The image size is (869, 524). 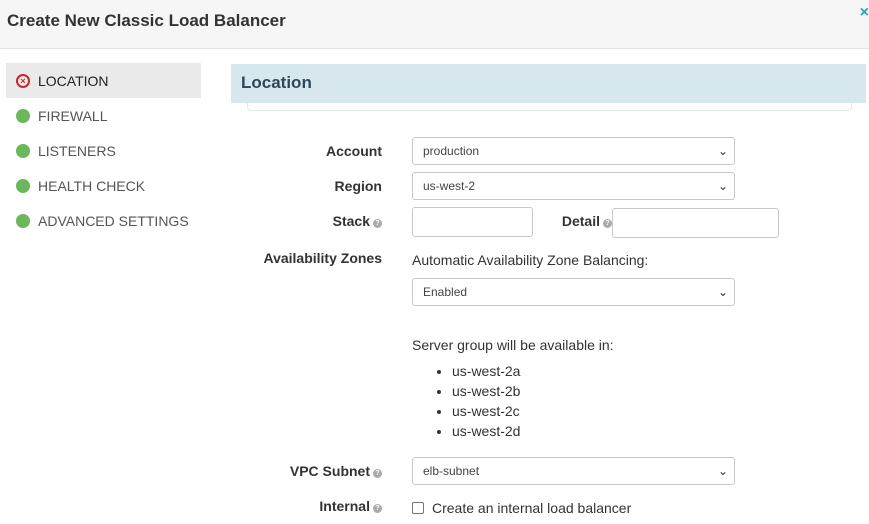 What do you see at coordinates (434, 24) in the screenshot?
I see `dialog-header: Create New Classic Load Balancer ×` at bounding box center [434, 24].